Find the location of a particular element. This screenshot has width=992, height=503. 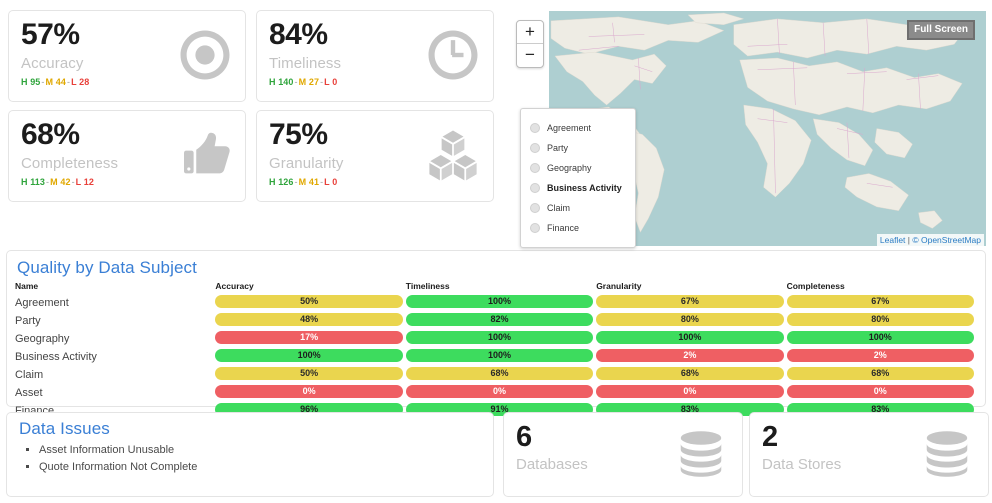

cell-subject-name: Geography is located at coordinates (115, 338).